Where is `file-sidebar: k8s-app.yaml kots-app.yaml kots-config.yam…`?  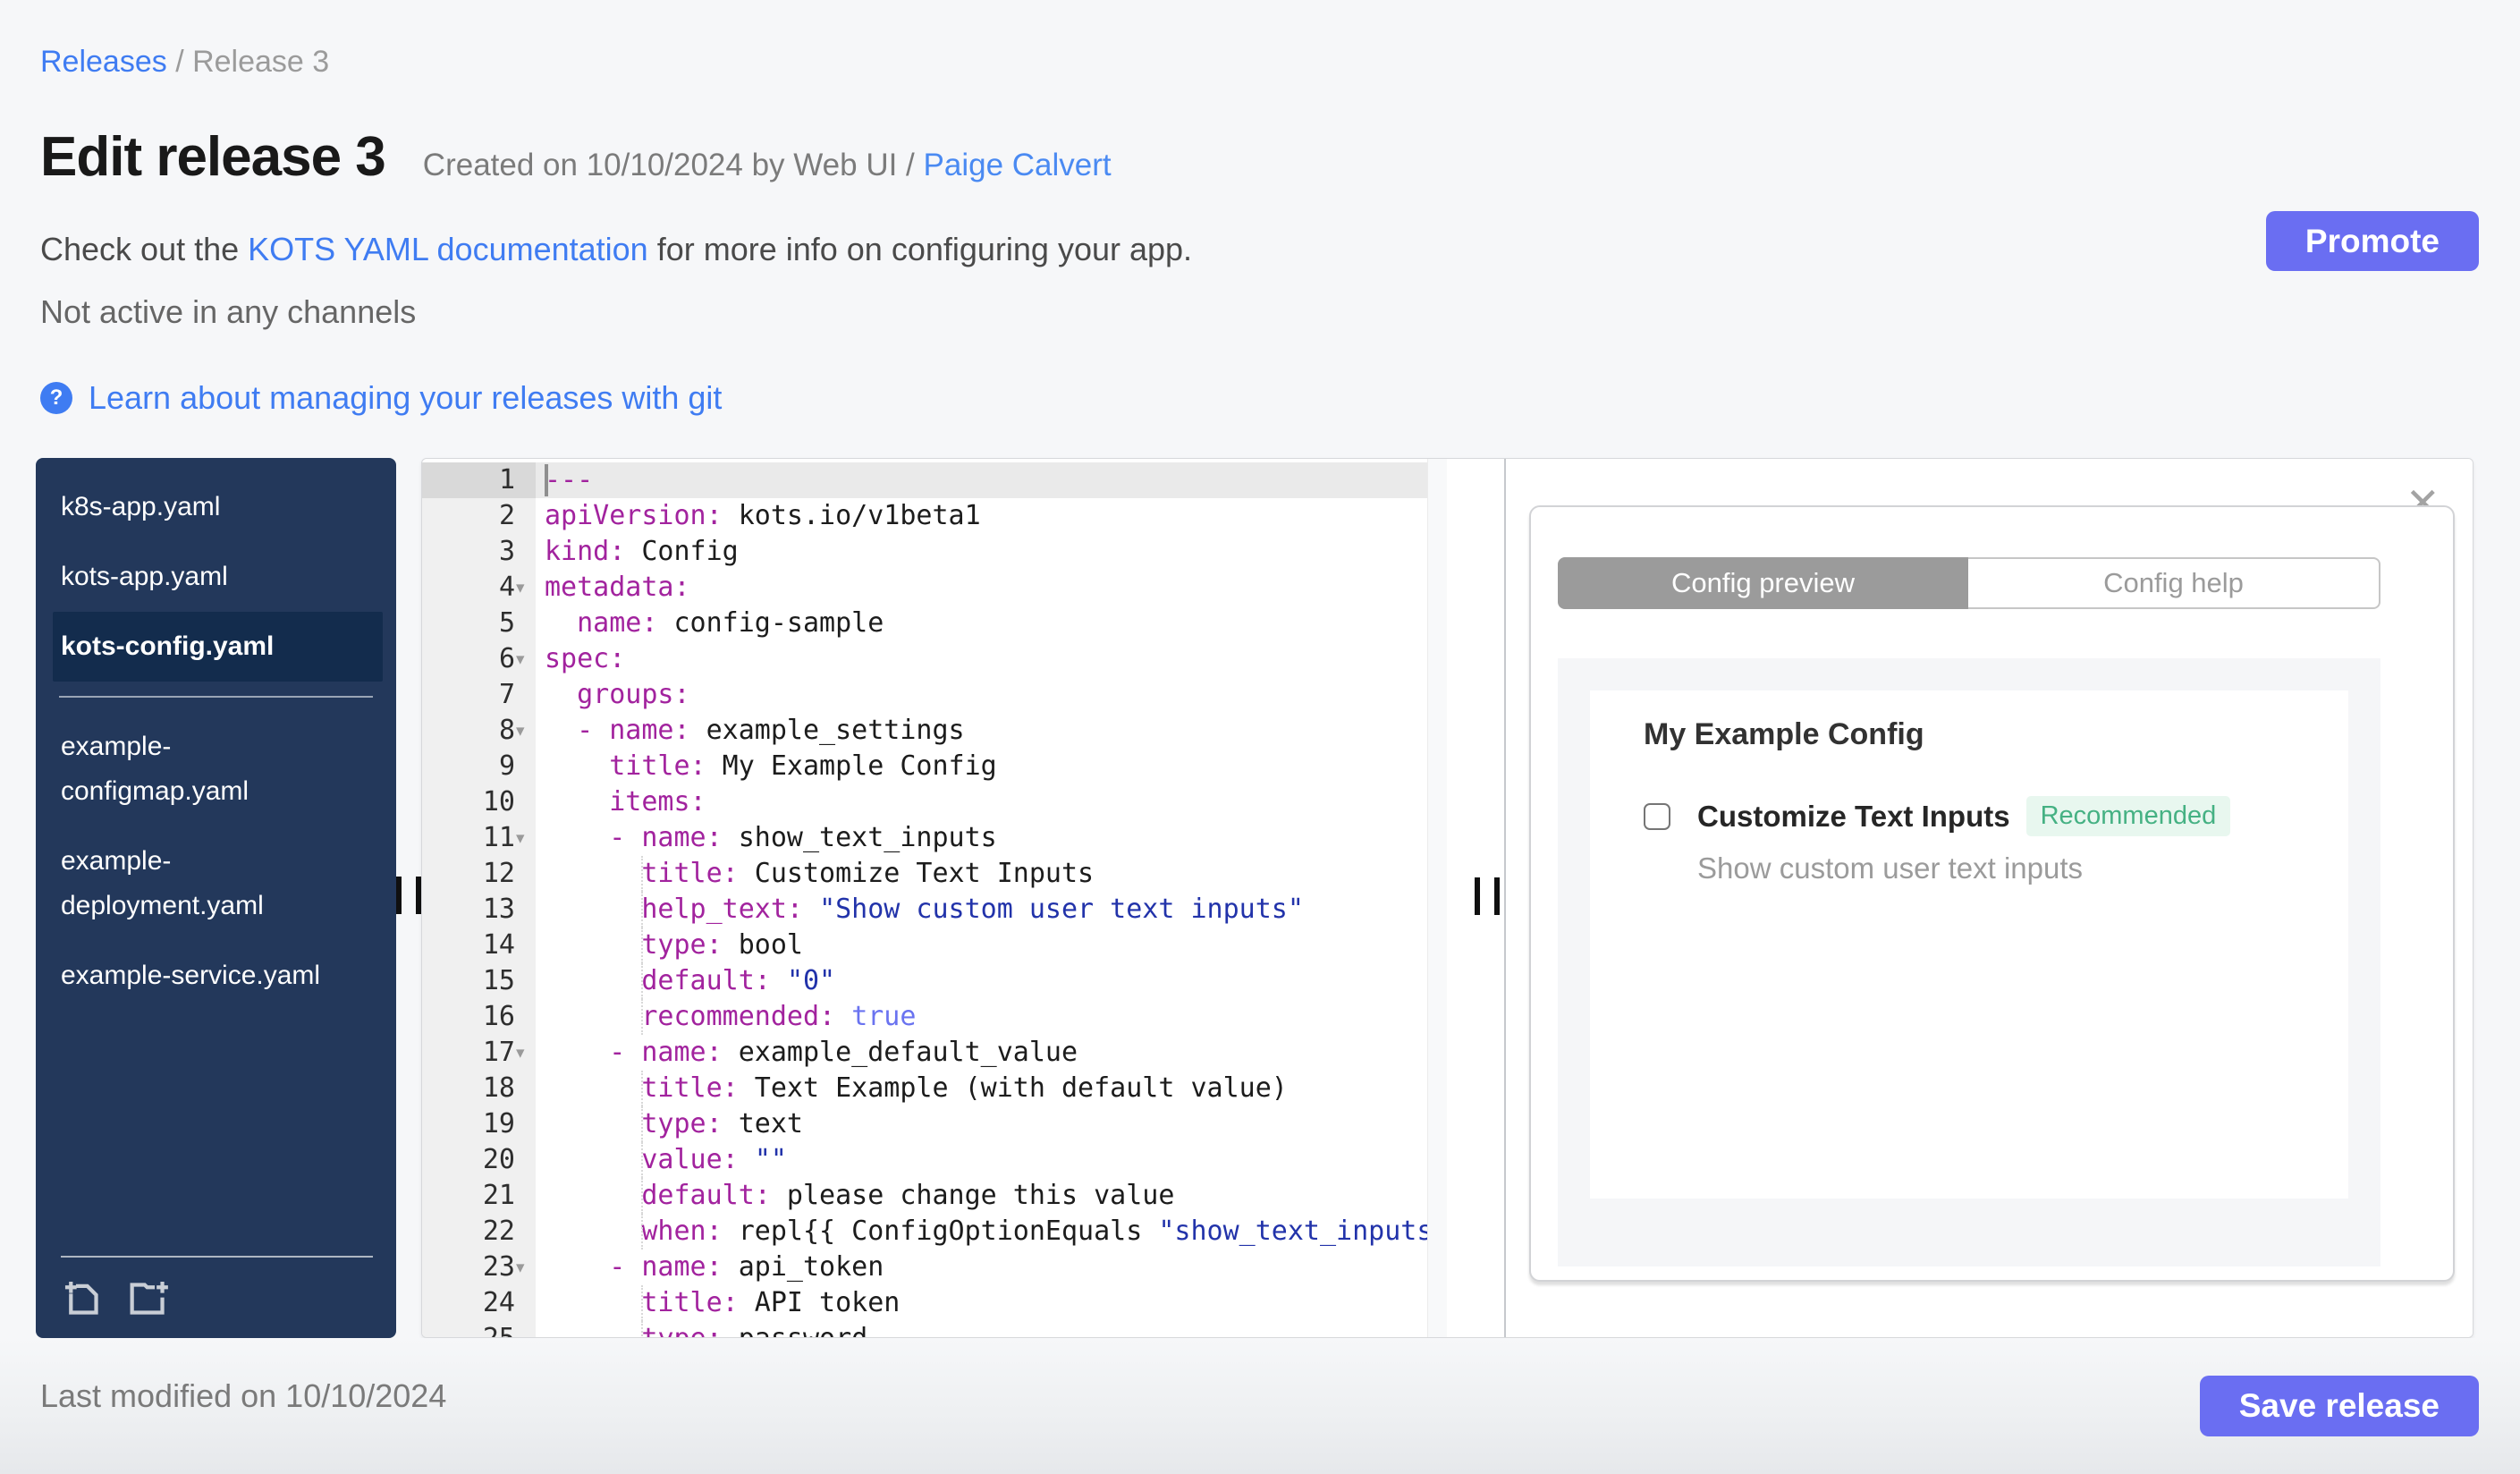
file-sidebar: k8s-app.yaml kots-app.yaml kots-config.yam… is located at coordinates (216, 898).